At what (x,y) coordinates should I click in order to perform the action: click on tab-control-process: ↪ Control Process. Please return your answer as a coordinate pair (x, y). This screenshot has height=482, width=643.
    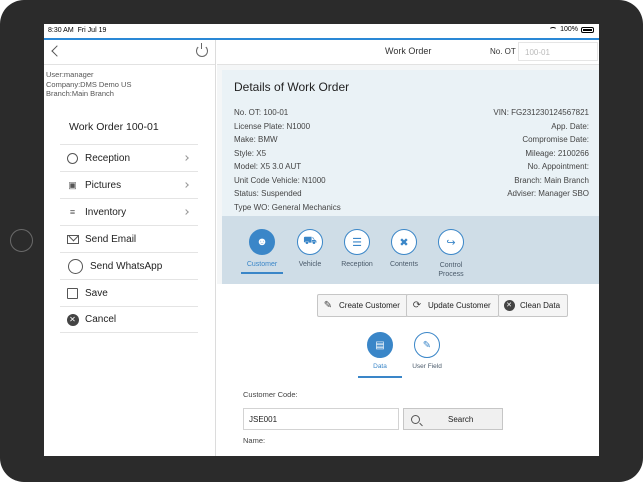
    Looking at the image, I should click on (451, 254).